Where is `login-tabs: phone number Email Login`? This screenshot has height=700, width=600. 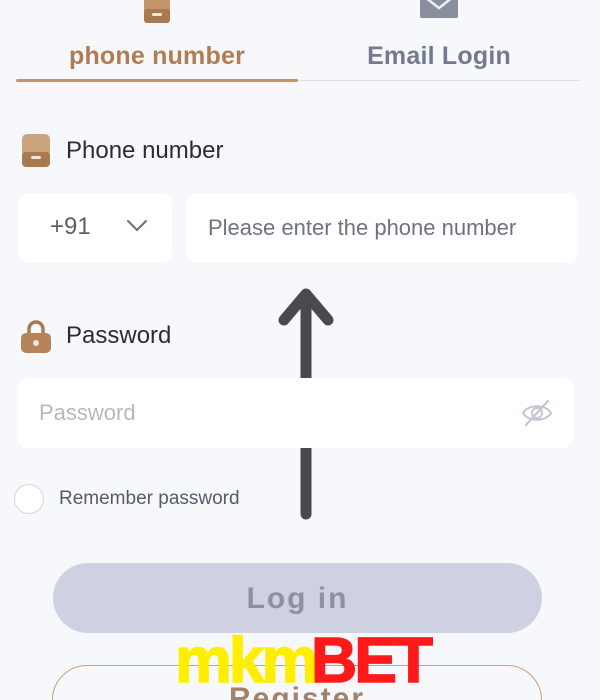 login-tabs: phone number Email Login is located at coordinates (298, 41).